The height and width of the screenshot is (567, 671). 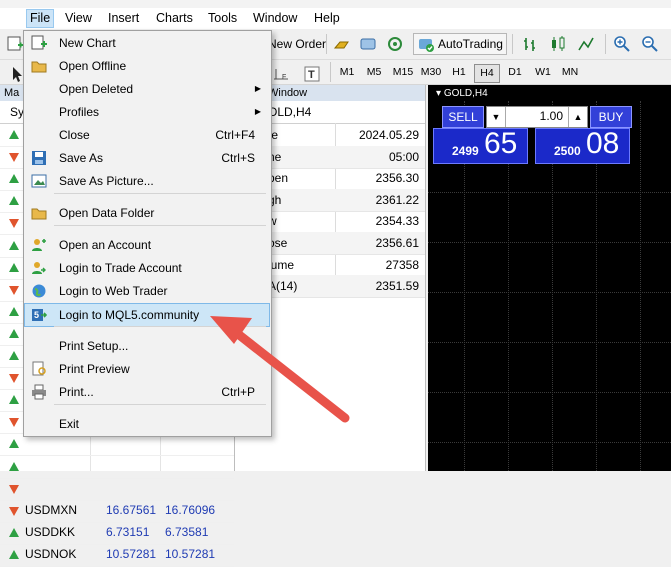 What do you see at coordinates (17, 112) in the screenshot?
I see `symbol-column-header: Sy` at bounding box center [17, 112].